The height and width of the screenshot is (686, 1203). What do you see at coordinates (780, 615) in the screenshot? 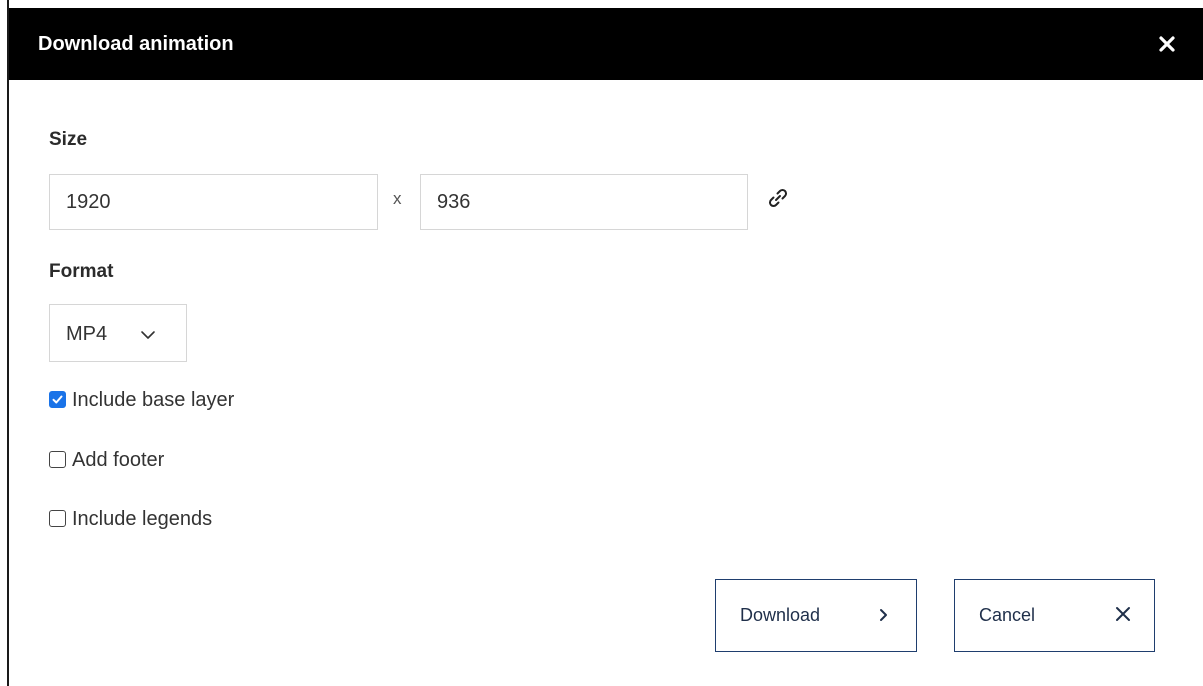
I see `download-button-label: Download` at bounding box center [780, 615].